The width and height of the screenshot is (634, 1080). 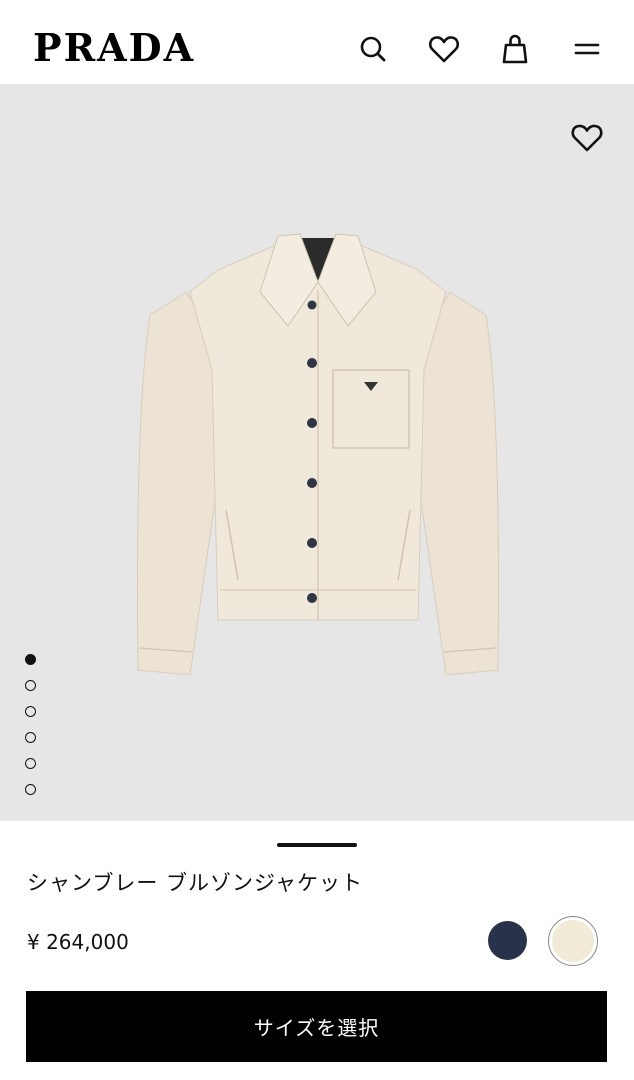 What do you see at coordinates (317, 845) in the screenshot?
I see `sheet-drag-handle` at bounding box center [317, 845].